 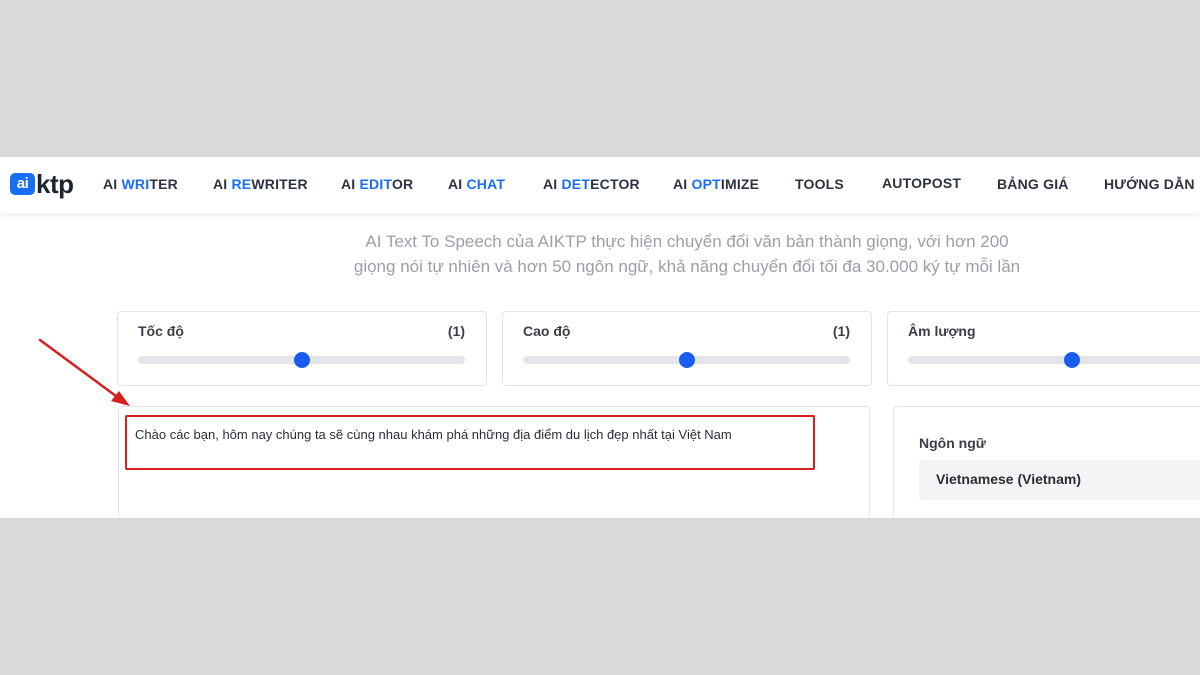 What do you see at coordinates (1149, 184) in the screenshot?
I see `nav-guide: HƯỚNG DẪN` at bounding box center [1149, 184].